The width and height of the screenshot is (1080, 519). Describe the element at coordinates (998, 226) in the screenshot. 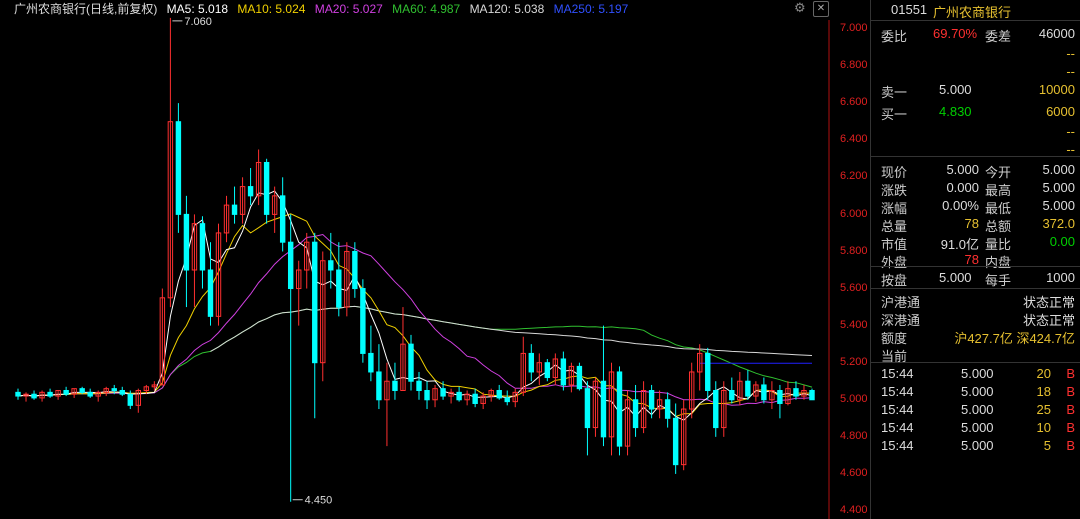

I see `quote-label: 总额` at that location.